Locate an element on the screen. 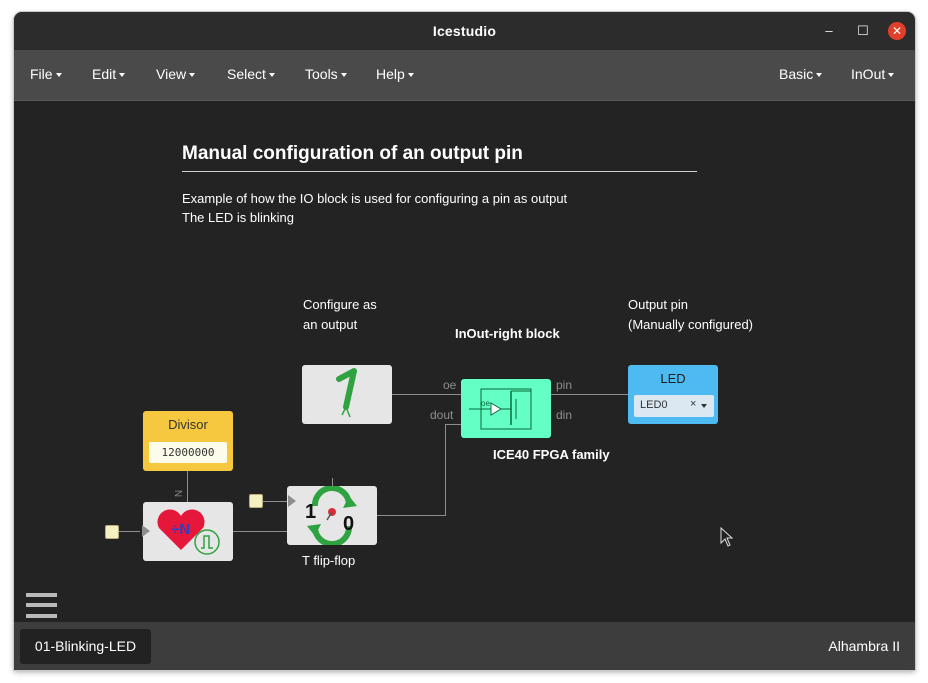 The image size is (928, 683). menu-inout: InOut is located at coordinates (873, 74).